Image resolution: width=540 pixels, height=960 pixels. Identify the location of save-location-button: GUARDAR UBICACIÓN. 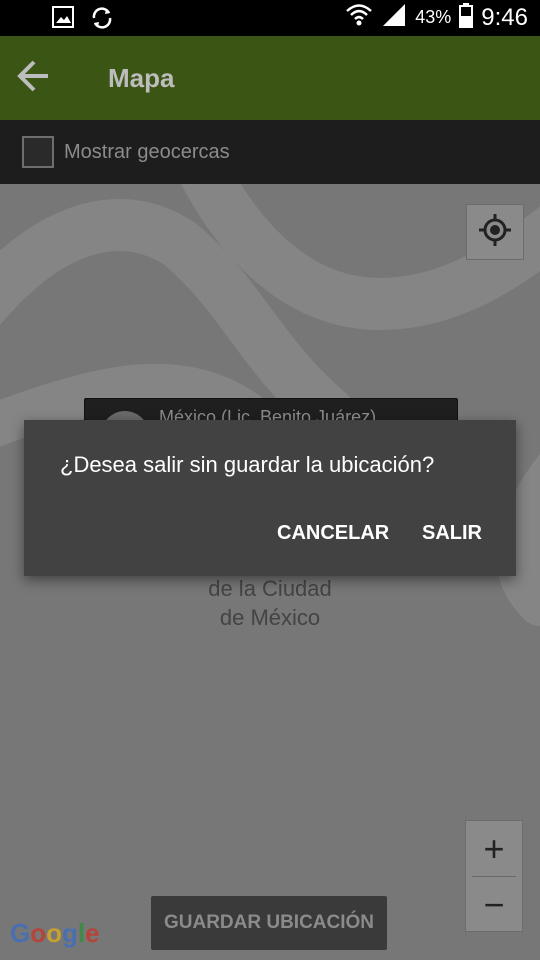
(269, 923).